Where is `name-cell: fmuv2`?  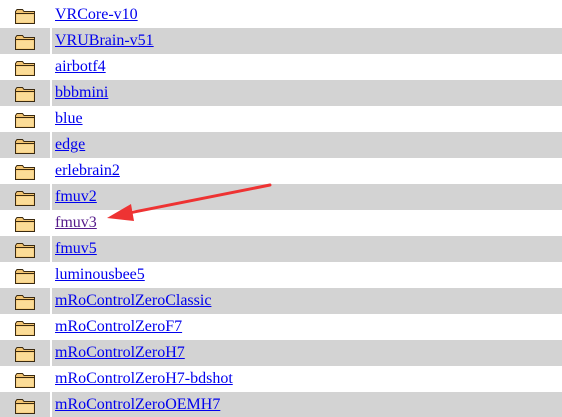 name-cell: fmuv2 is located at coordinates (307, 197).